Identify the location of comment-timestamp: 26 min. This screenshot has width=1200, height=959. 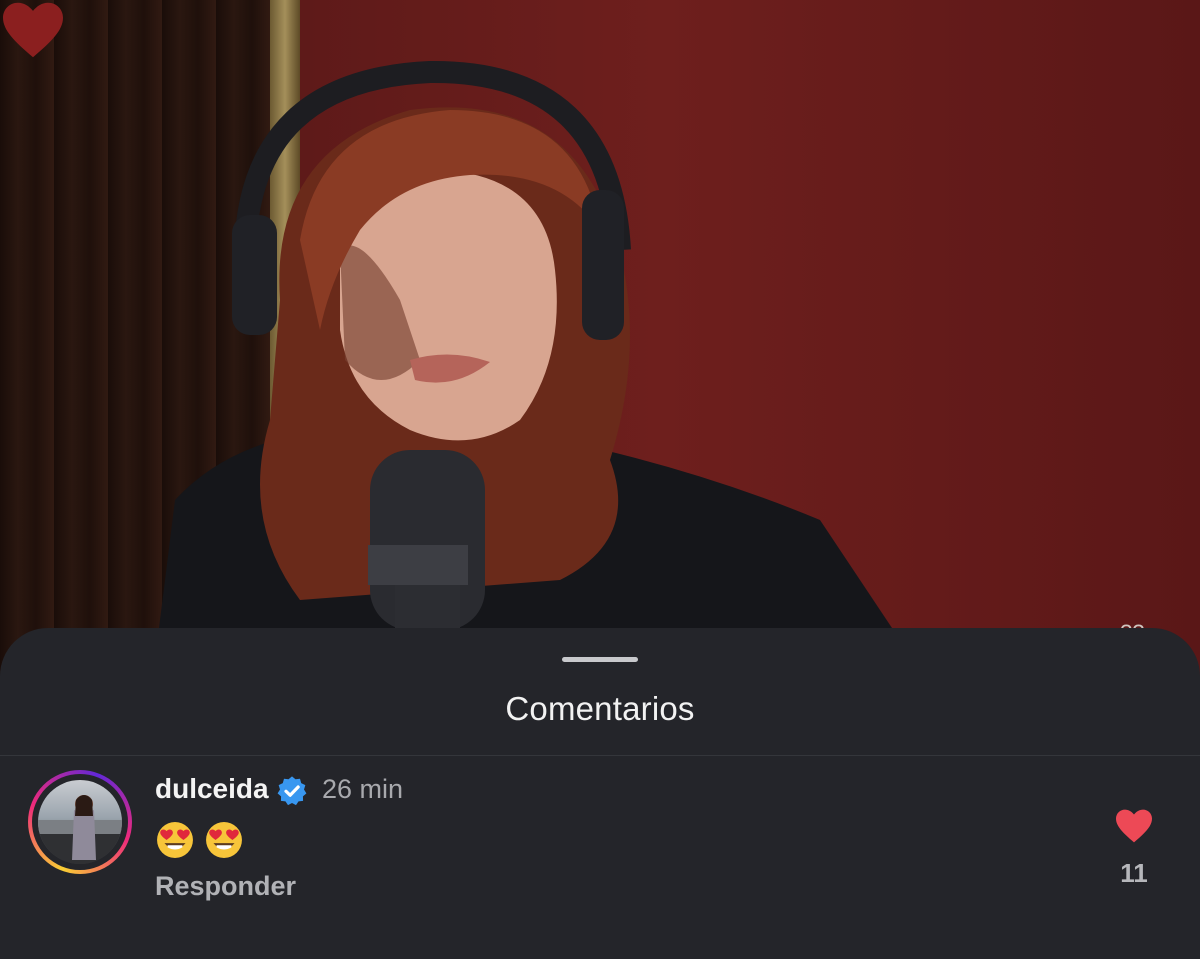
(363, 789).